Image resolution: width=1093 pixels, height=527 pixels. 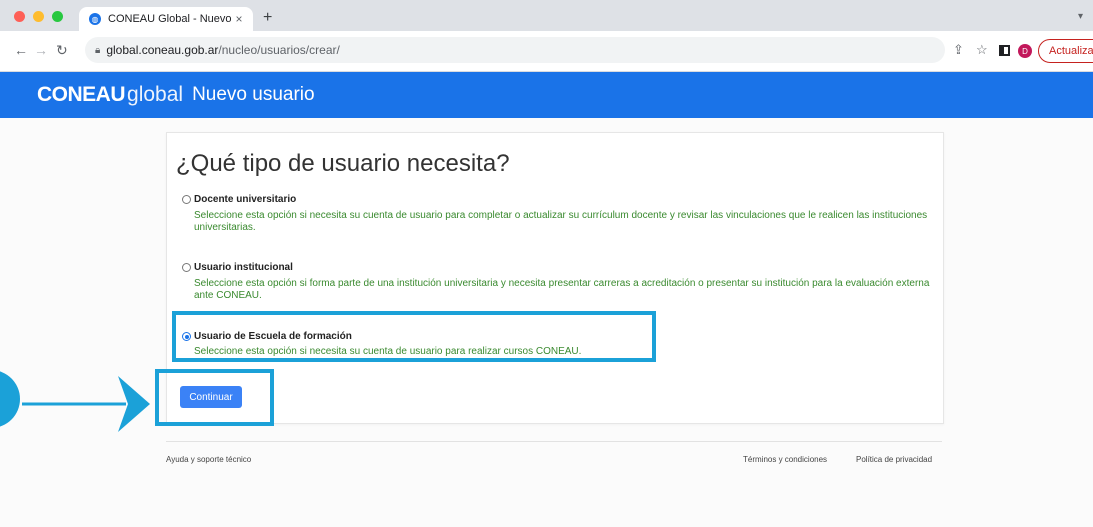 I want to click on globe-icon: ◍, so click(x=95, y=19).